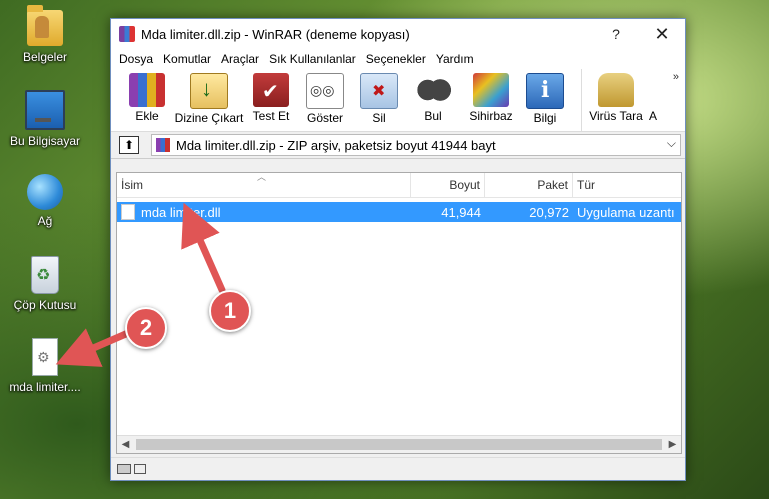  Describe the element at coordinates (230, 311) in the screenshot. I see `annotation-badge-1: 1` at that location.